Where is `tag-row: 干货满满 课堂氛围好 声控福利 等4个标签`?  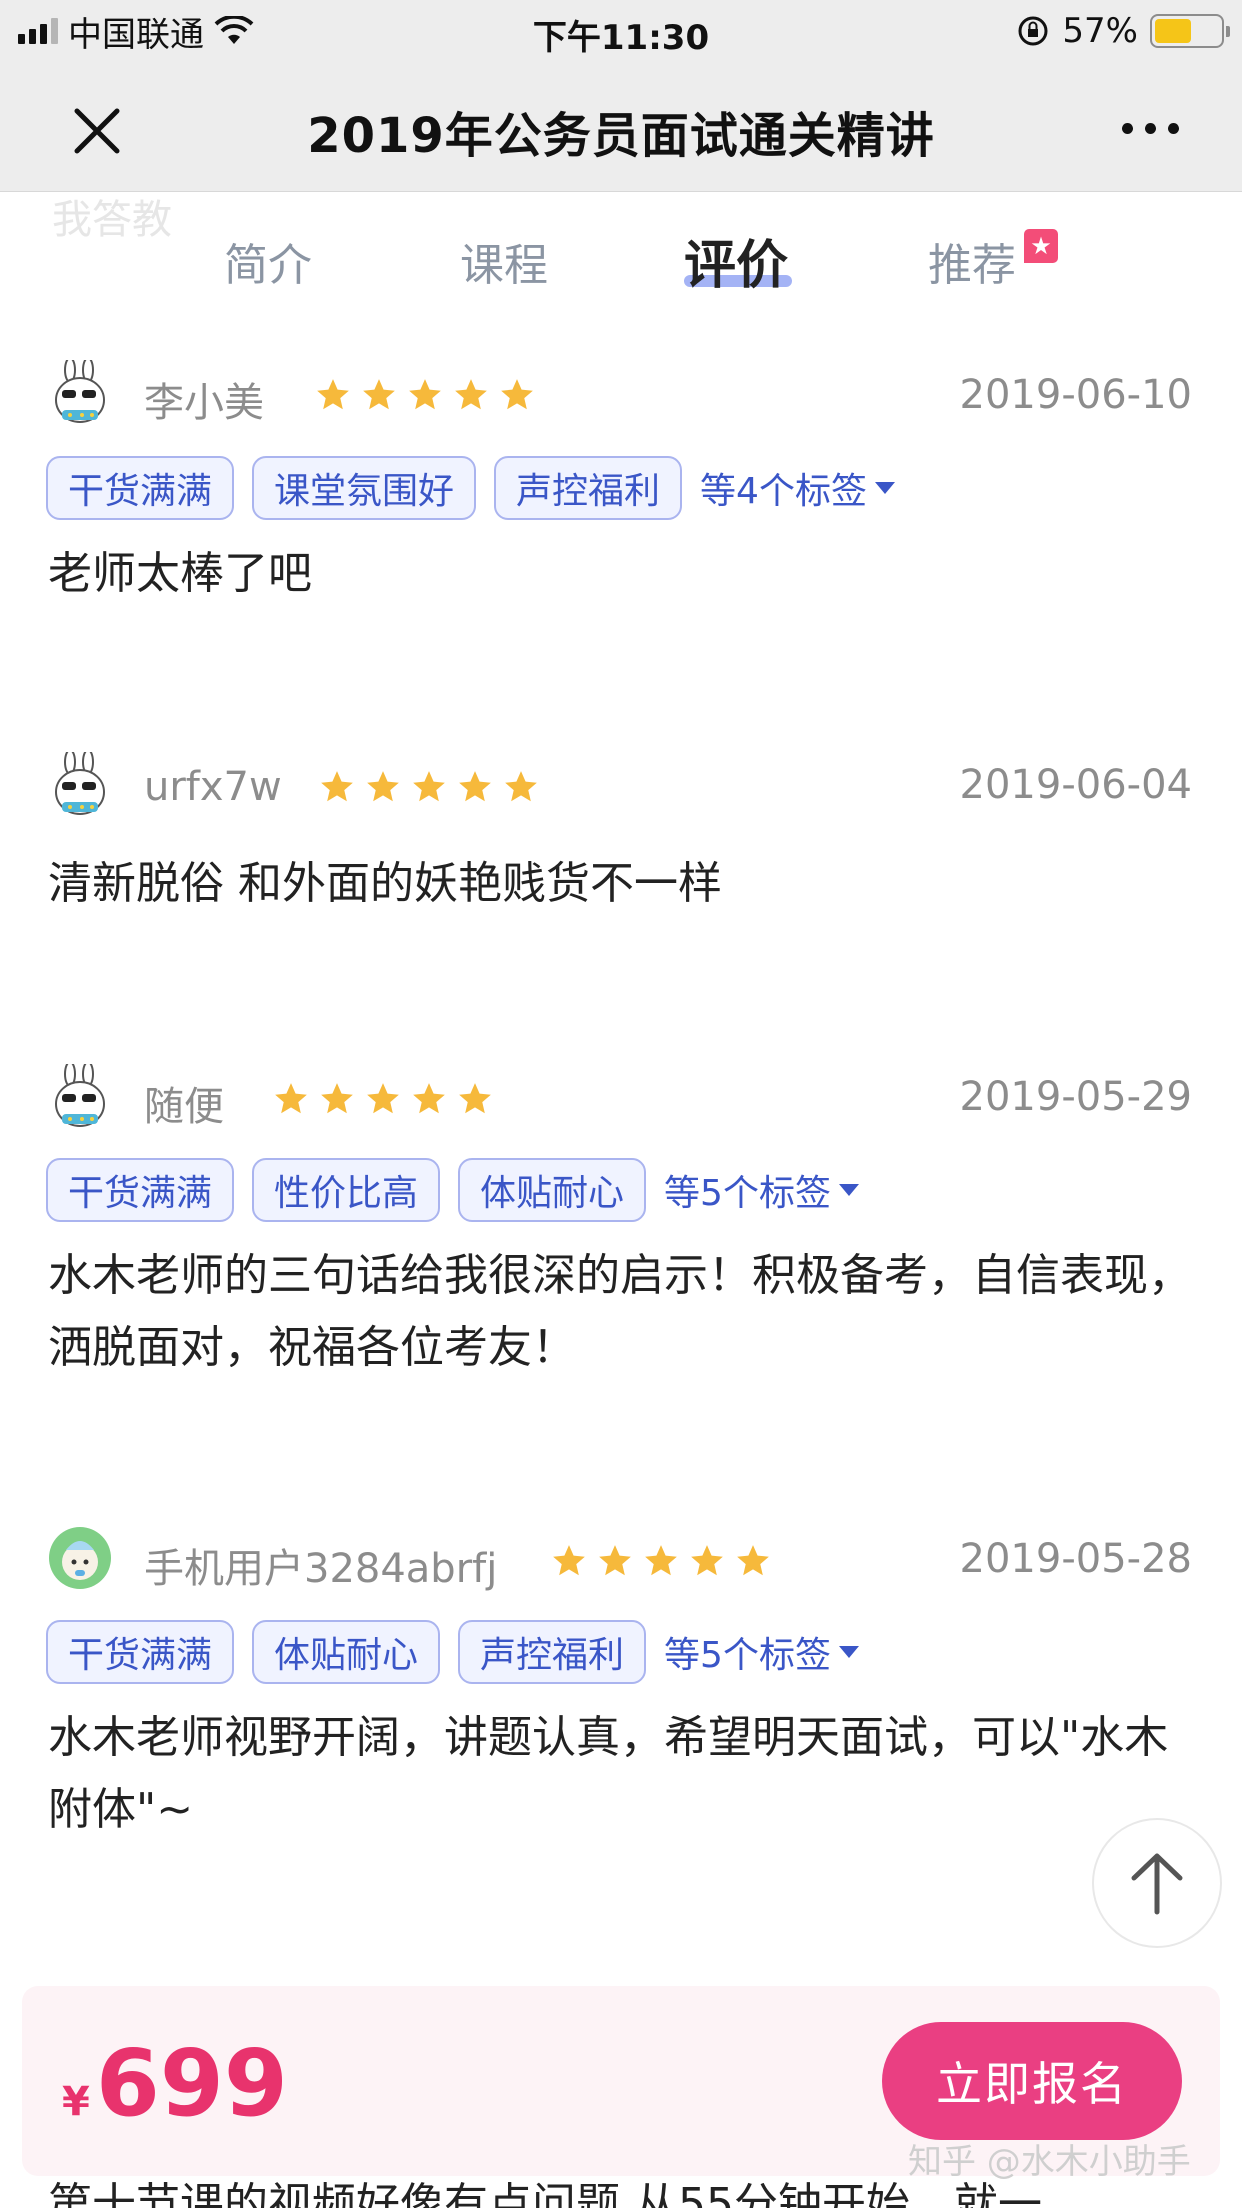 tag-row: 干货满满 课堂氛围好 声控福利 等4个标签 is located at coordinates (470, 488).